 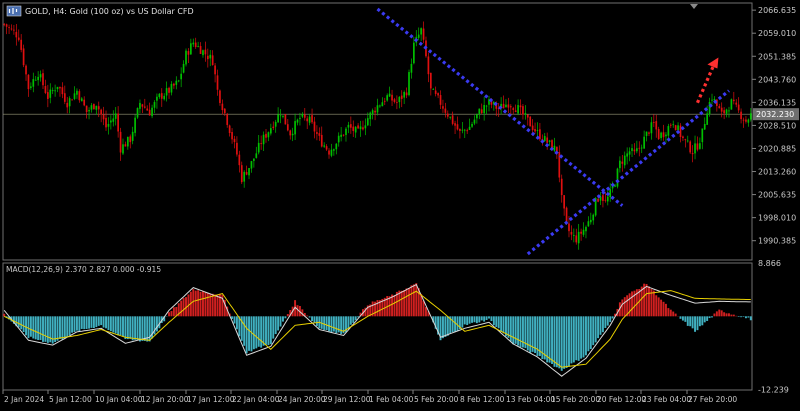 What do you see at coordinates (777, 172) in the screenshot?
I see `price-tick-label: 2013.260` at bounding box center [777, 172].